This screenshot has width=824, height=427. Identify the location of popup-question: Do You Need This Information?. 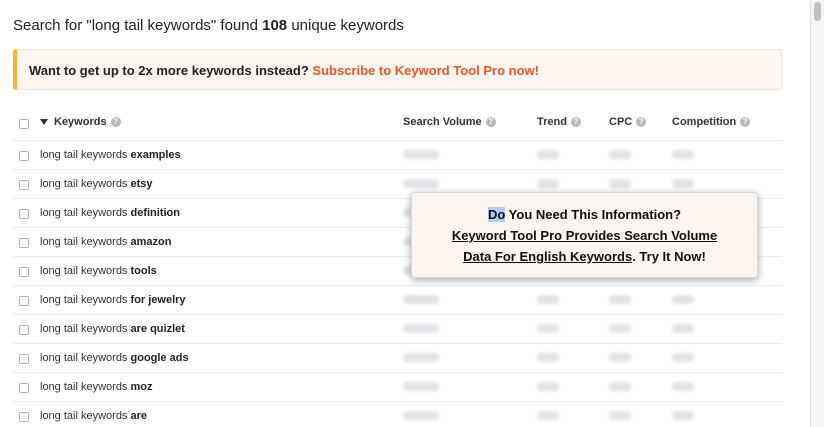
(584, 214).